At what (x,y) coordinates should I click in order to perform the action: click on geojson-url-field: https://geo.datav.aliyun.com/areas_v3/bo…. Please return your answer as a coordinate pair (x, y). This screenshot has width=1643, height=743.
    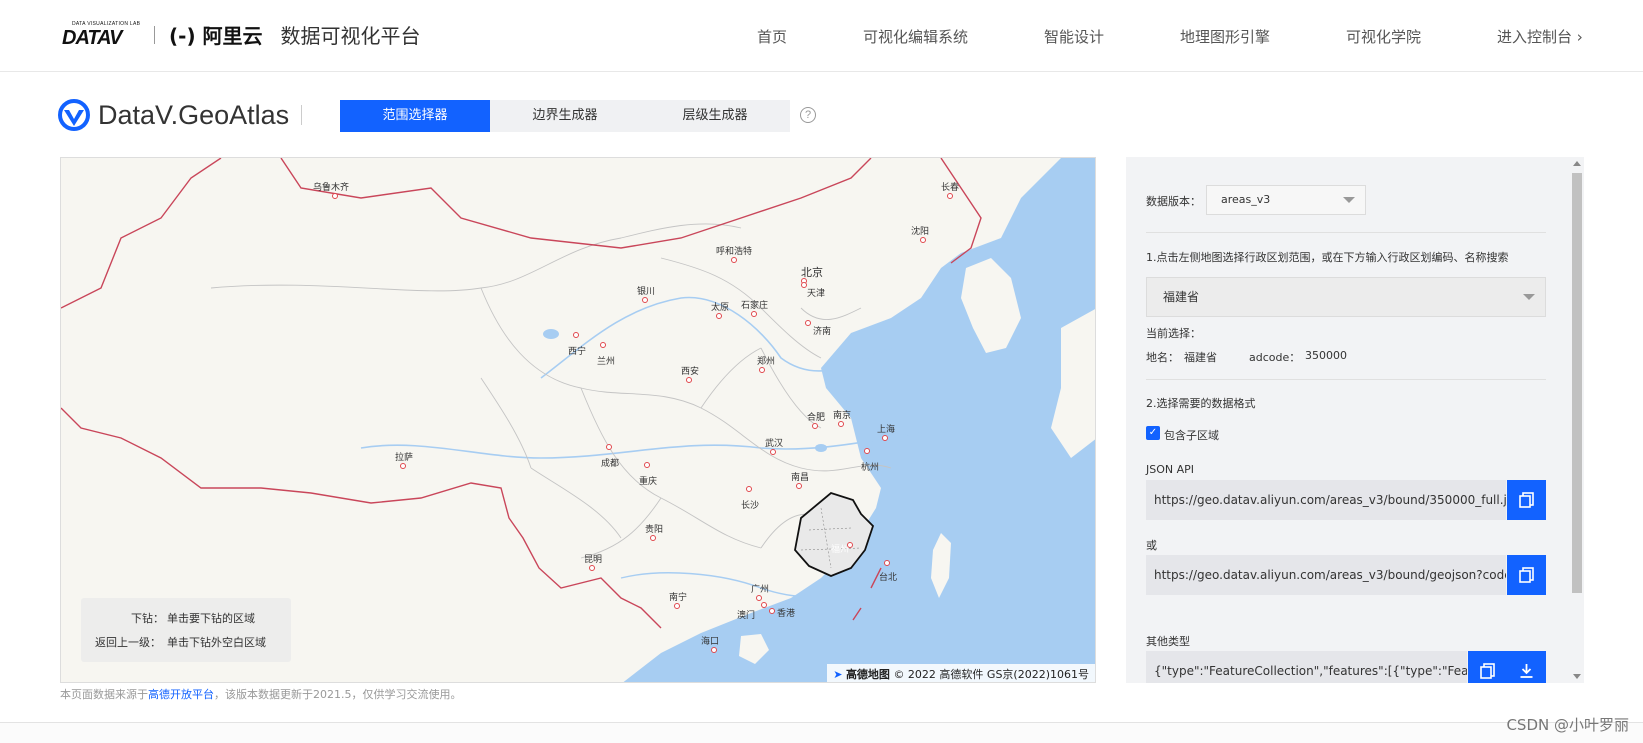
    Looking at the image, I should click on (1326, 575).